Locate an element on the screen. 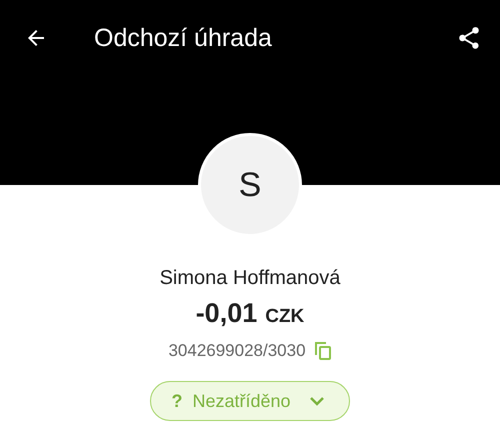 The height and width of the screenshot is (432, 500). currency: CZK is located at coordinates (284, 317).